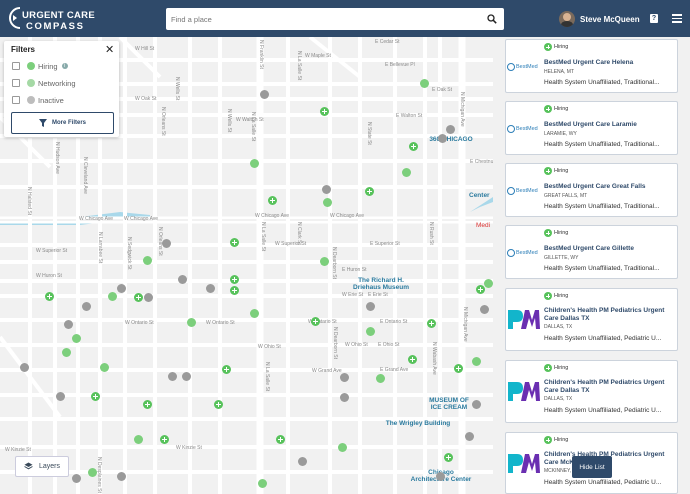  What do you see at coordinates (64, 66) in the screenshot?
I see `info-icon: i` at bounding box center [64, 66].